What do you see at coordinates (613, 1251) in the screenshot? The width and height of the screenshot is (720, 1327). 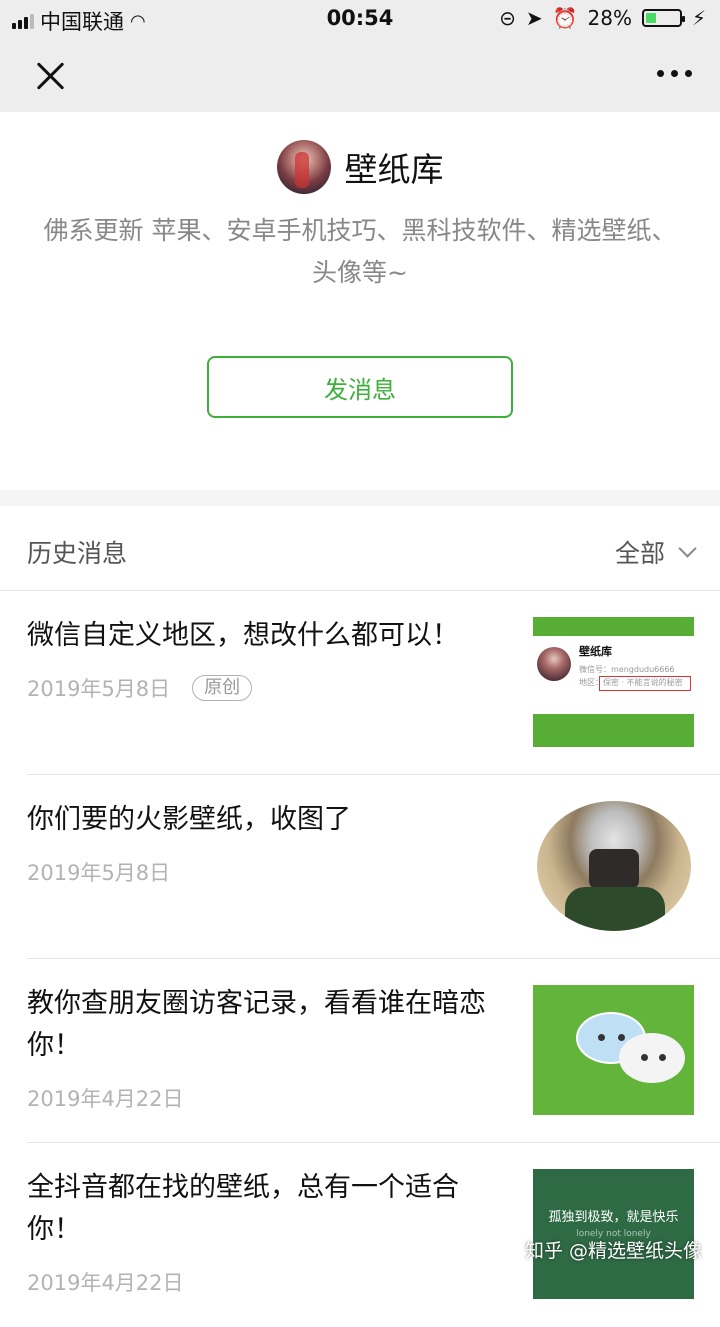 I see `watermark: 知乎 @精选壁纸头像` at bounding box center [613, 1251].